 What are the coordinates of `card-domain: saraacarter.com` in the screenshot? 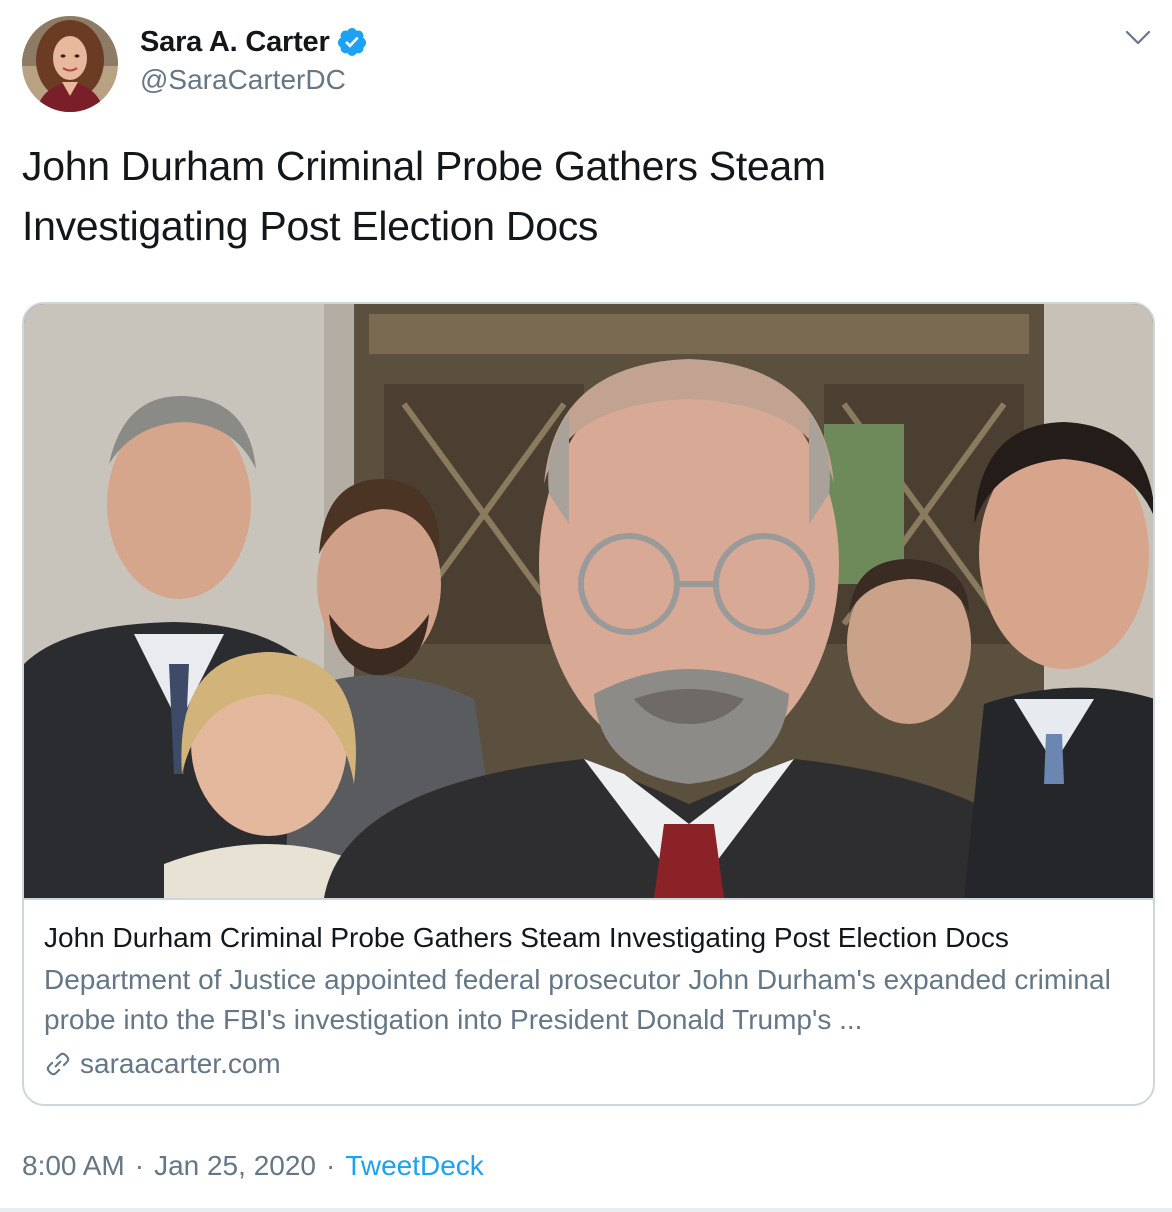 It's located at (588, 1064).